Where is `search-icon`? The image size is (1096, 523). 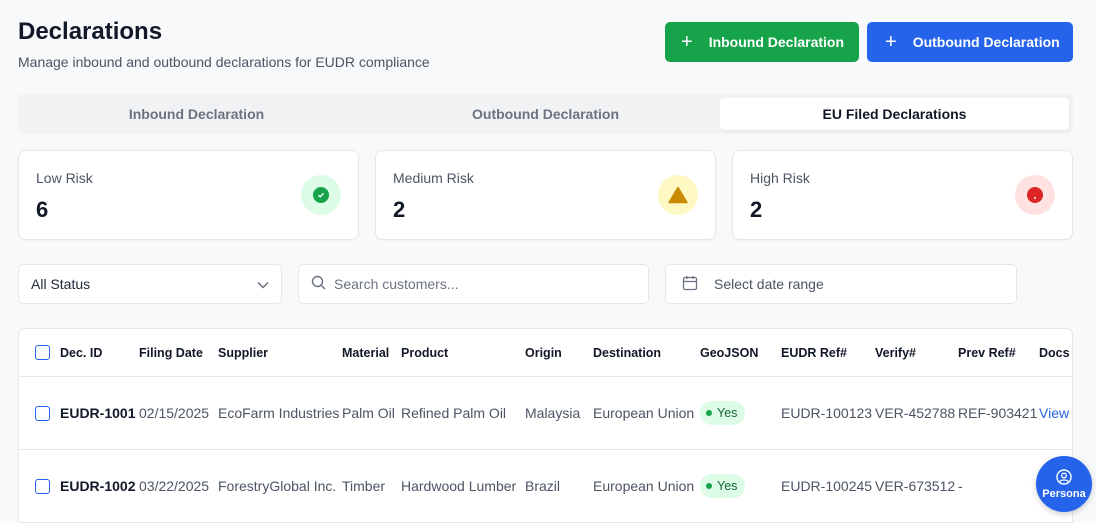
search-icon is located at coordinates (318, 284).